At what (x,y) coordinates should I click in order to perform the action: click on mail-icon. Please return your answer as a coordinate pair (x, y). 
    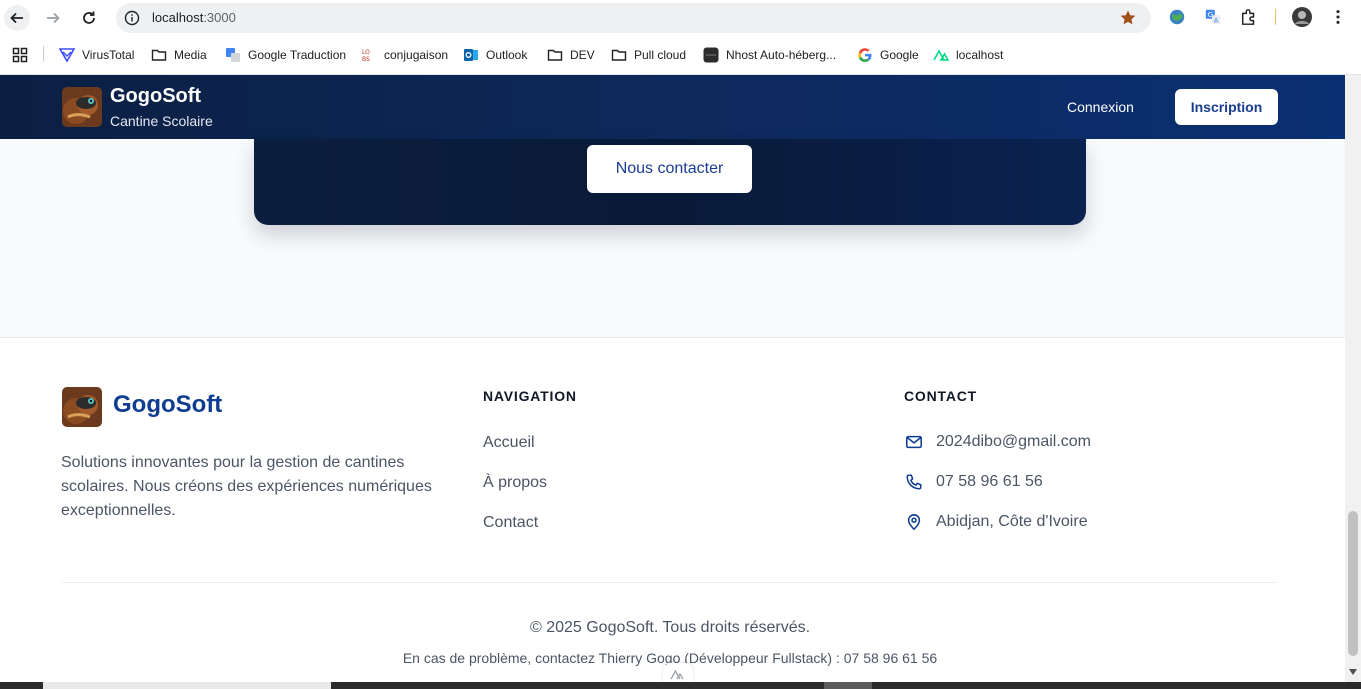
    Looking at the image, I should click on (914, 442).